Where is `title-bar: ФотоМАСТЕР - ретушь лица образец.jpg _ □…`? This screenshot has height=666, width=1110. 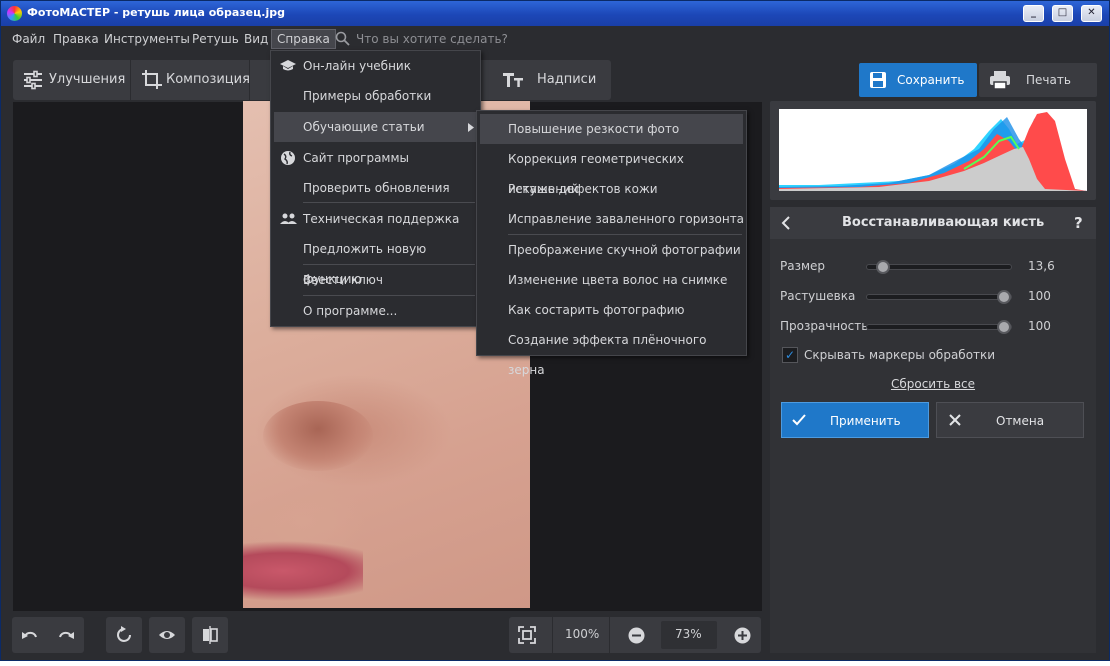
title-bar: ФотоМАСТЕР - ретушь лица образец.jpg _ □… is located at coordinates (555, 13).